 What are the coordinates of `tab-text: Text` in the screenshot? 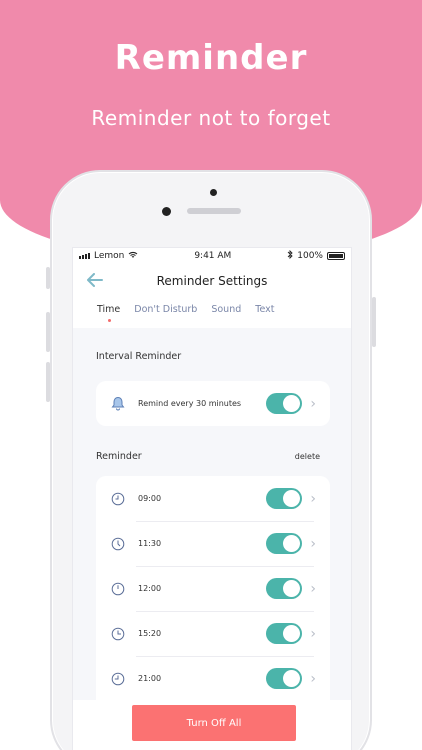 It's located at (264, 316).